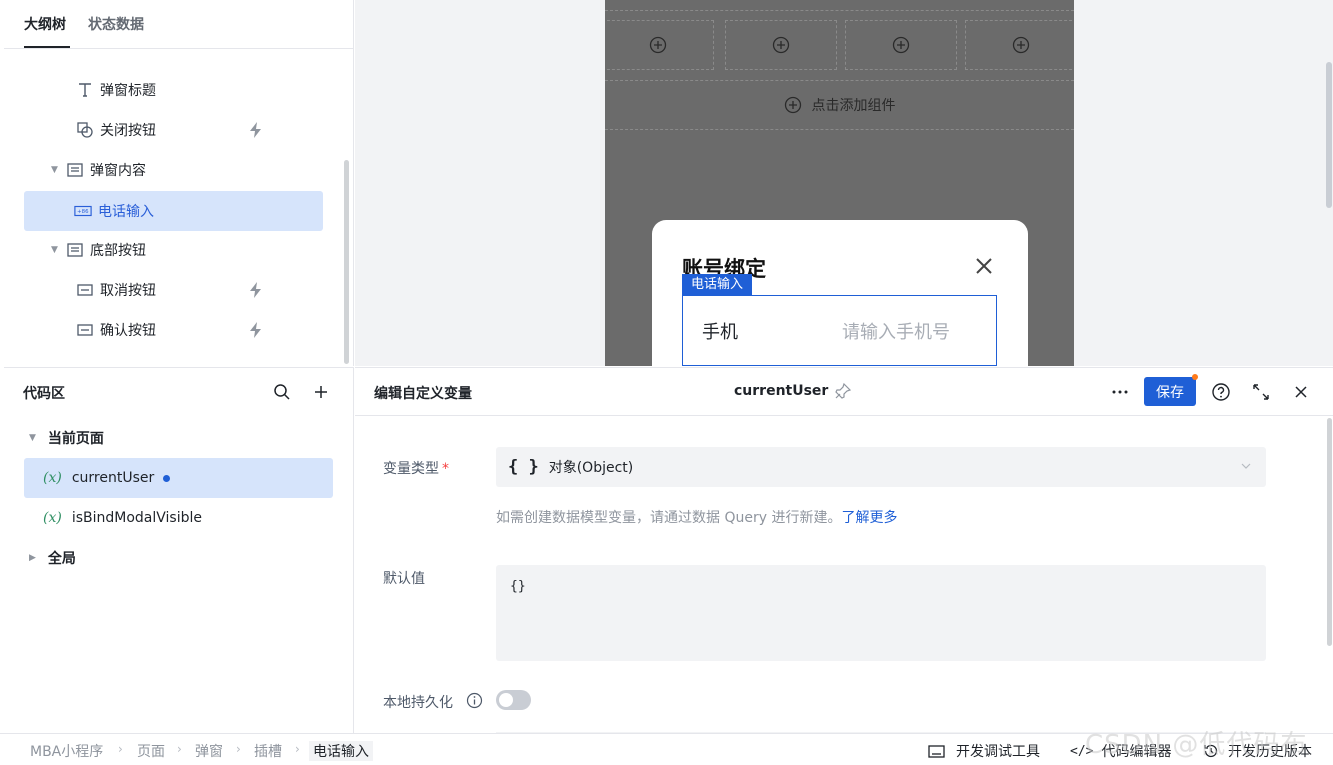 Image resolution: width=1333 pixels, height=765 pixels. I want to click on select-value: 对象(Object), so click(591, 468).